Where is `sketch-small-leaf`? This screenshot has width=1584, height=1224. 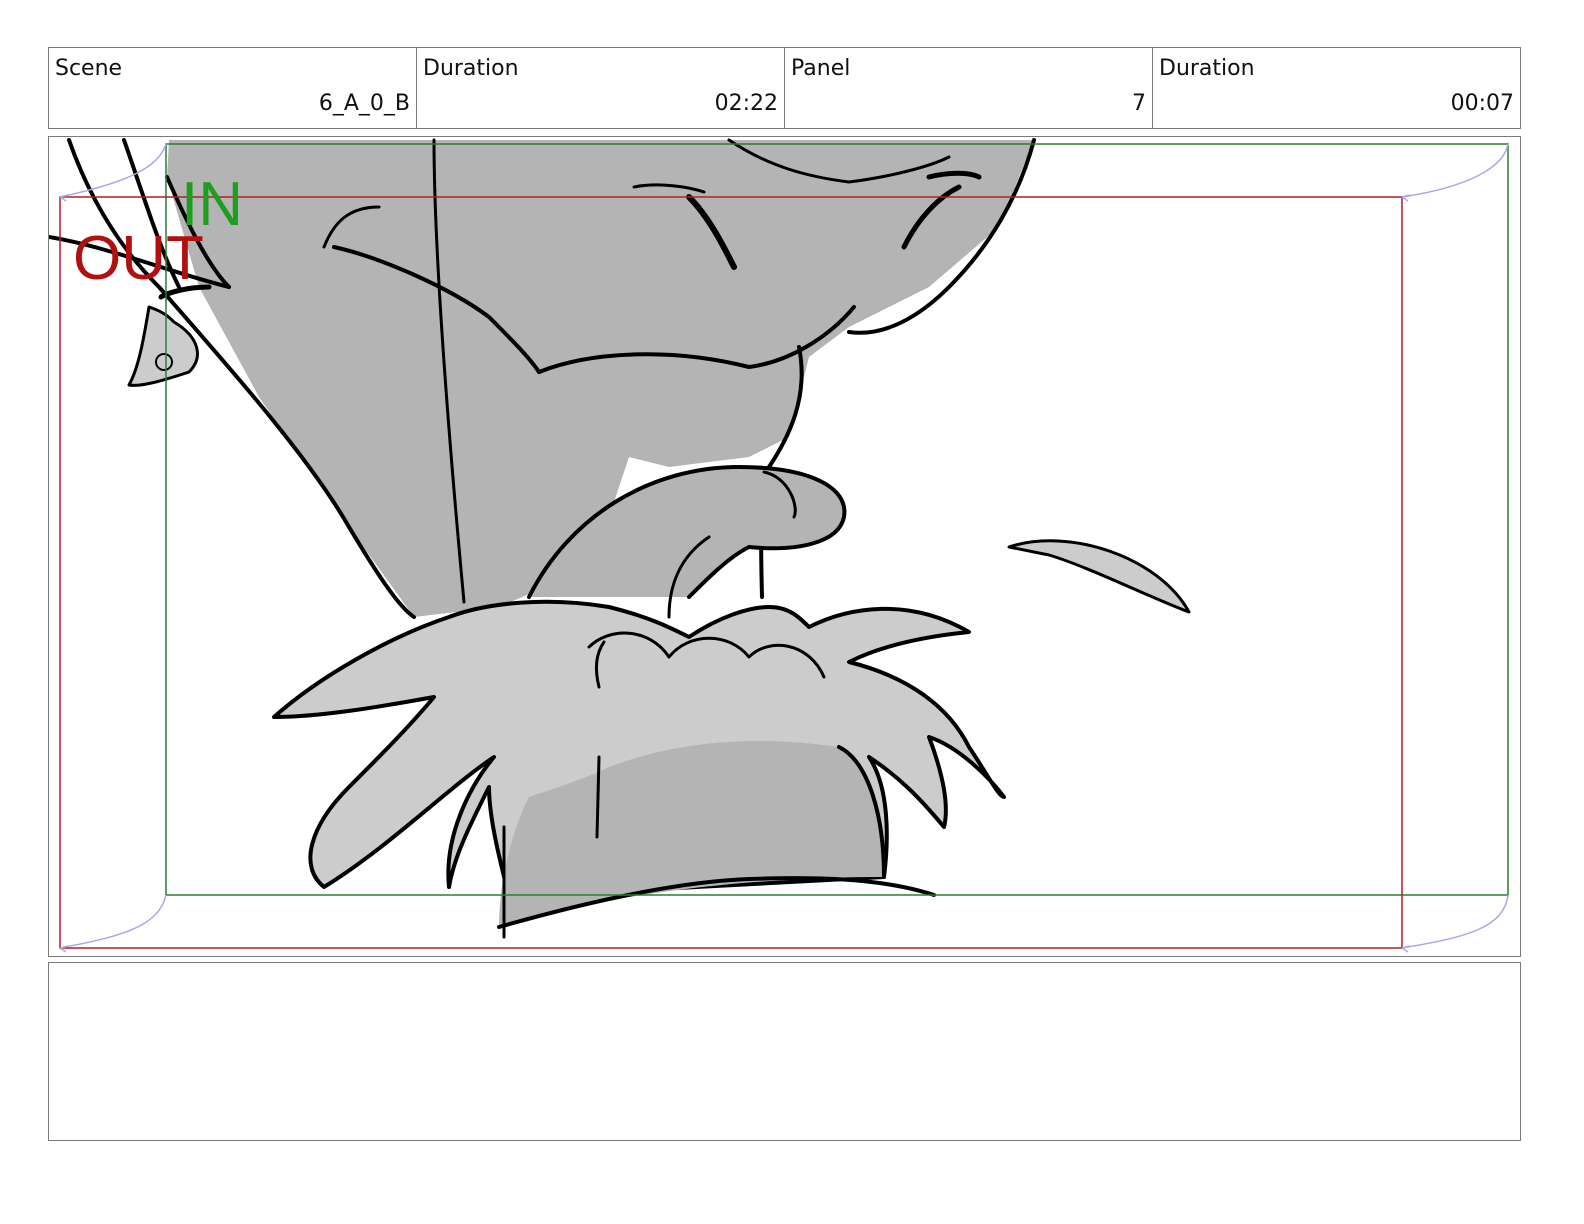 sketch-small-leaf is located at coordinates (1099, 576).